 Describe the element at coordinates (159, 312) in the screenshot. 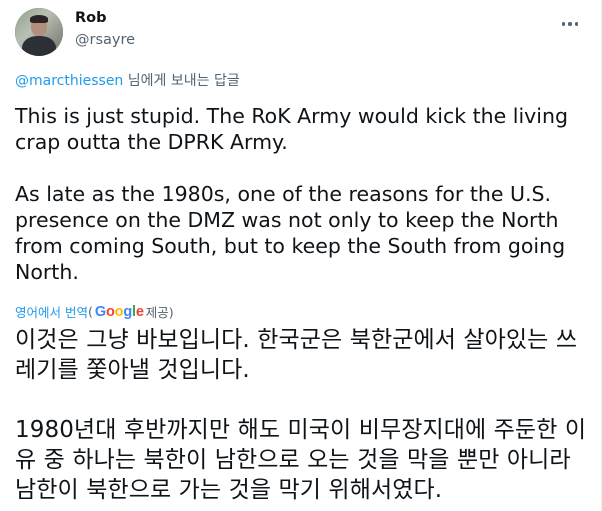

I see `translation-provider-suffix: 제공)` at that location.